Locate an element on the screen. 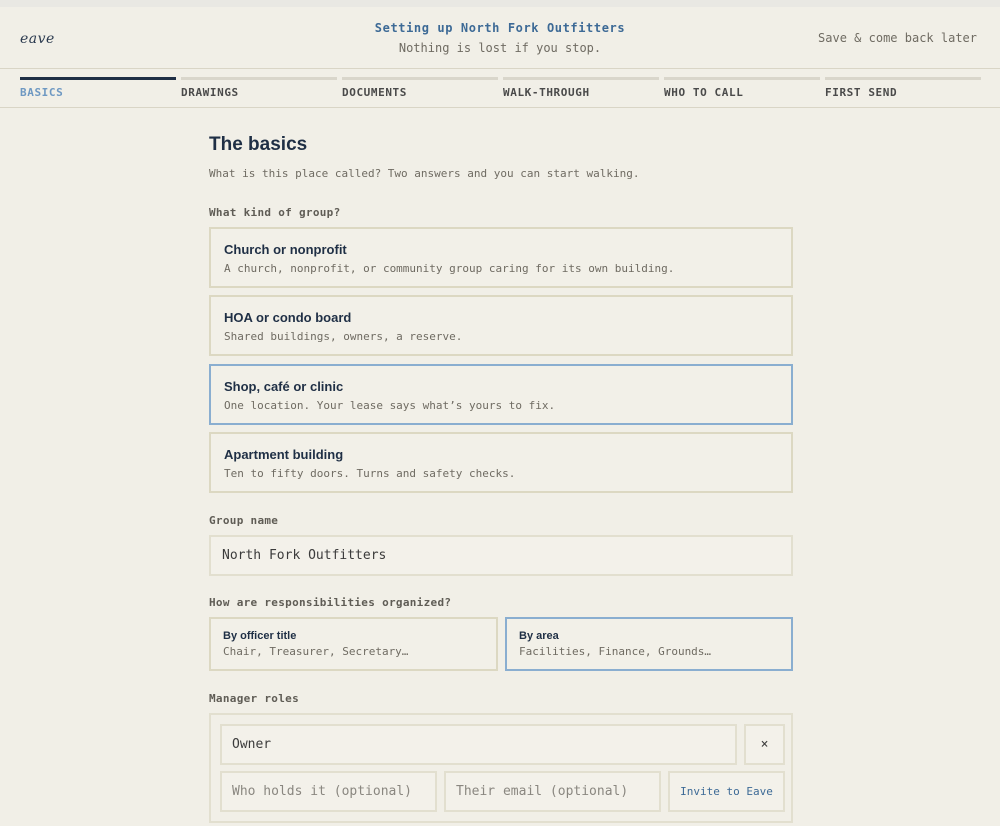 The width and height of the screenshot is (1000, 826). tab-first-send: FIRST SEND is located at coordinates (903, 92).